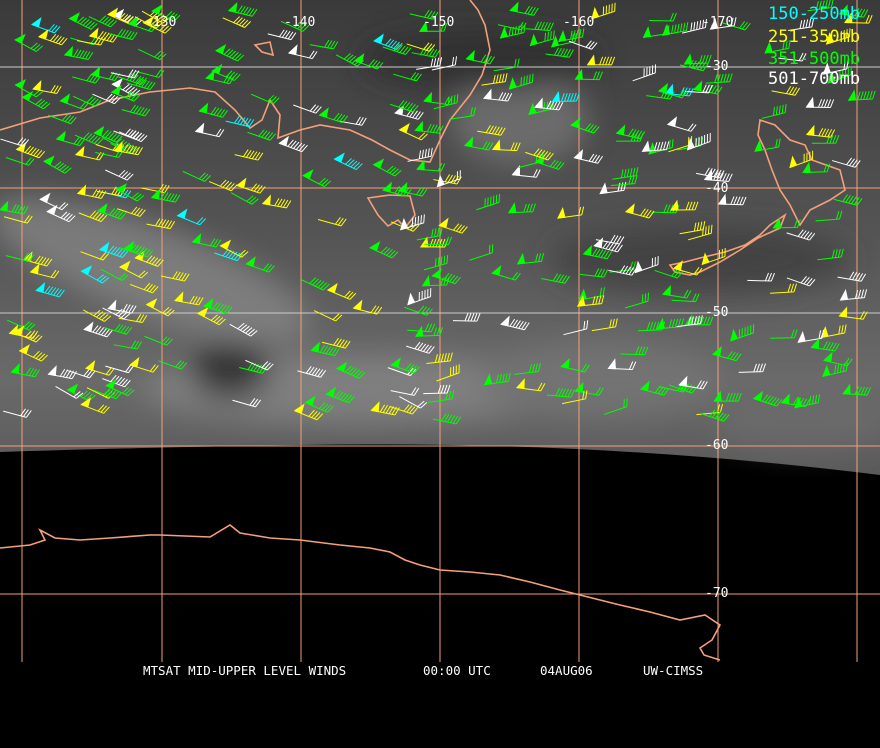 Image resolution: width=880 pixels, height=748 pixels. What do you see at coordinates (814, 37) in the screenshot?
I see `legend-251-350mb: 251-350mb` at bounding box center [814, 37].